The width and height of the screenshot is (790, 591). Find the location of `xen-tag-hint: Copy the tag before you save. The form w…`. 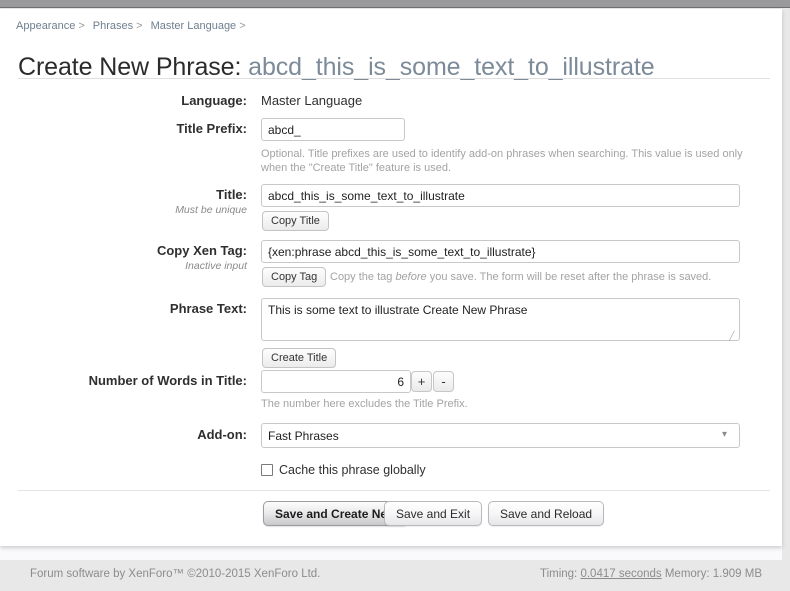

xen-tag-hint: Copy the tag before you save. The form w… is located at coordinates (540, 277).